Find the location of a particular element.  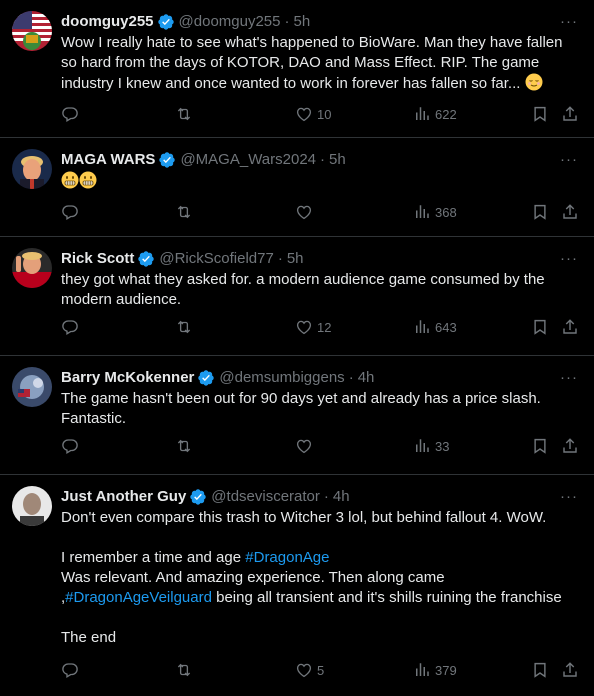

user-handle: @doomguy255 is located at coordinates (230, 22).